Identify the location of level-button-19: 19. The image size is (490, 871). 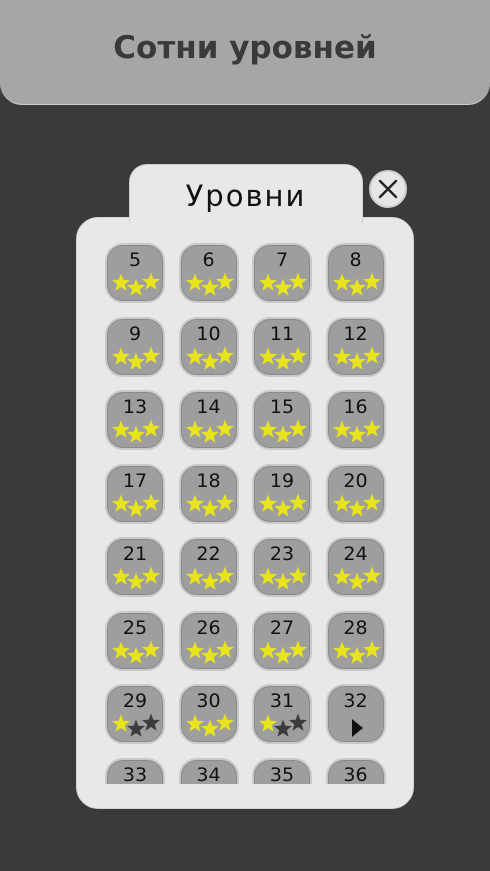
(282, 493).